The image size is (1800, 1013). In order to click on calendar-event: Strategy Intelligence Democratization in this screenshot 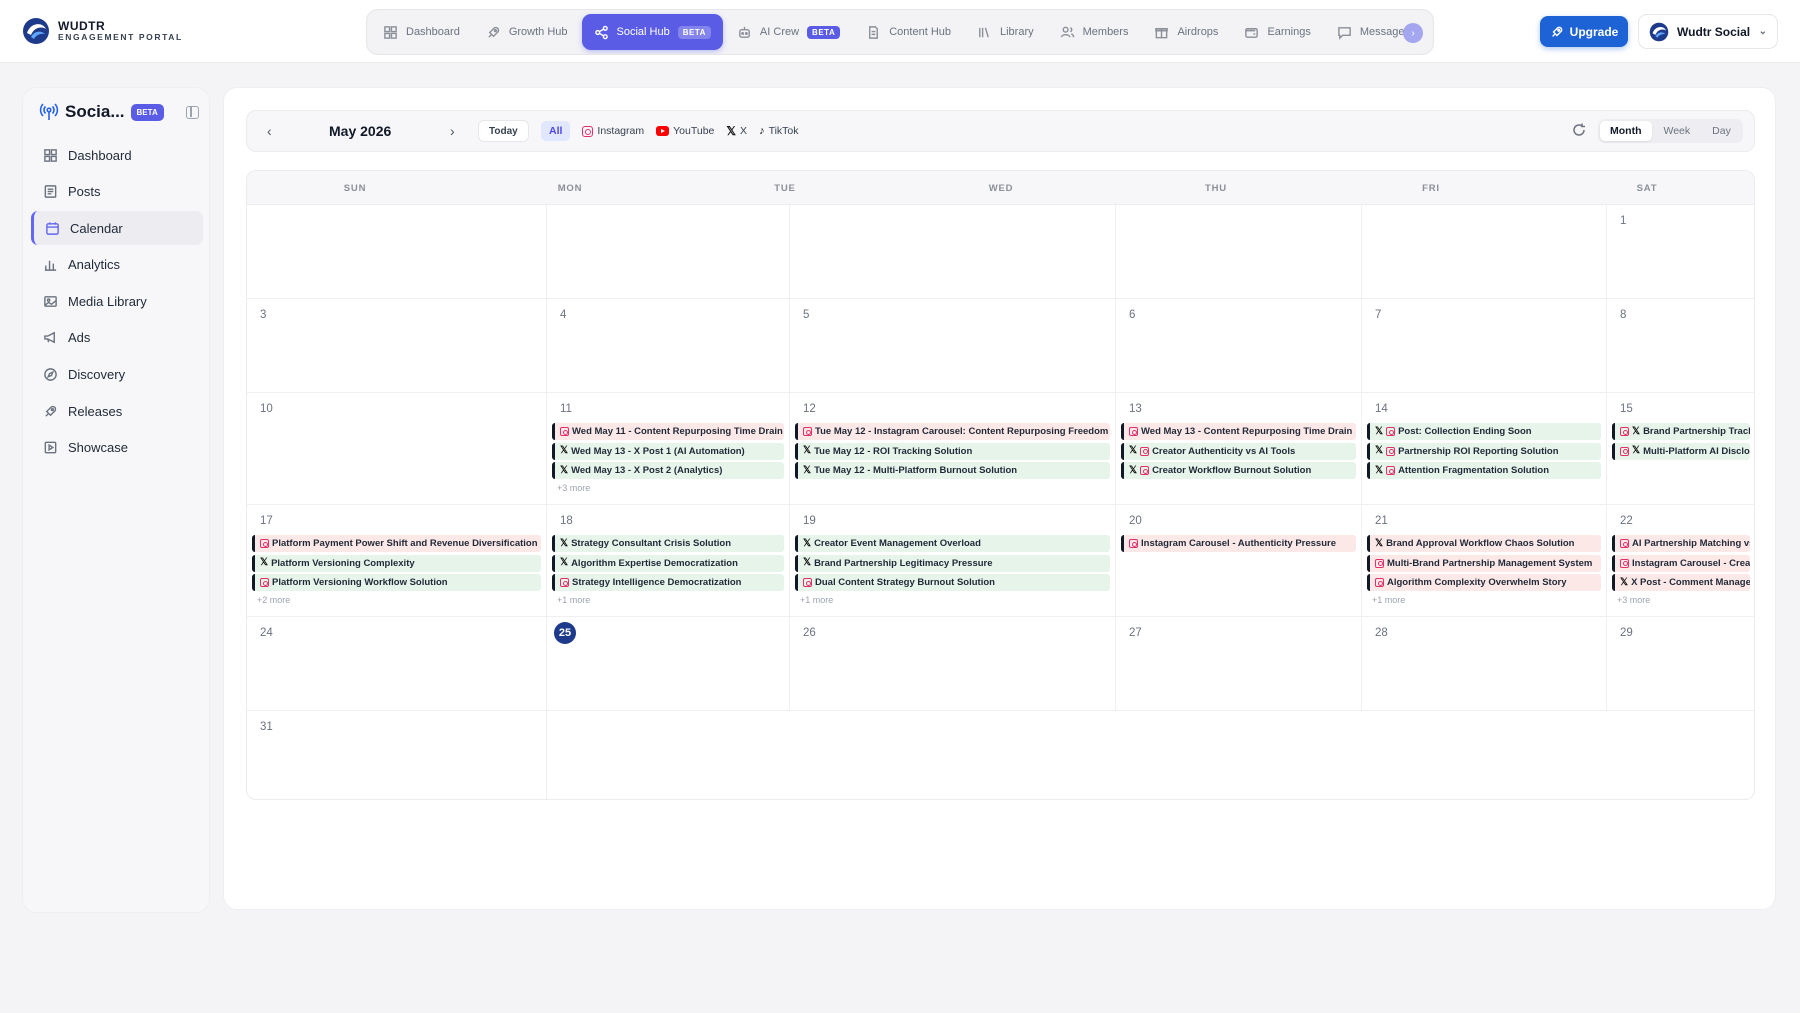, I will do `click(668, 582)`.